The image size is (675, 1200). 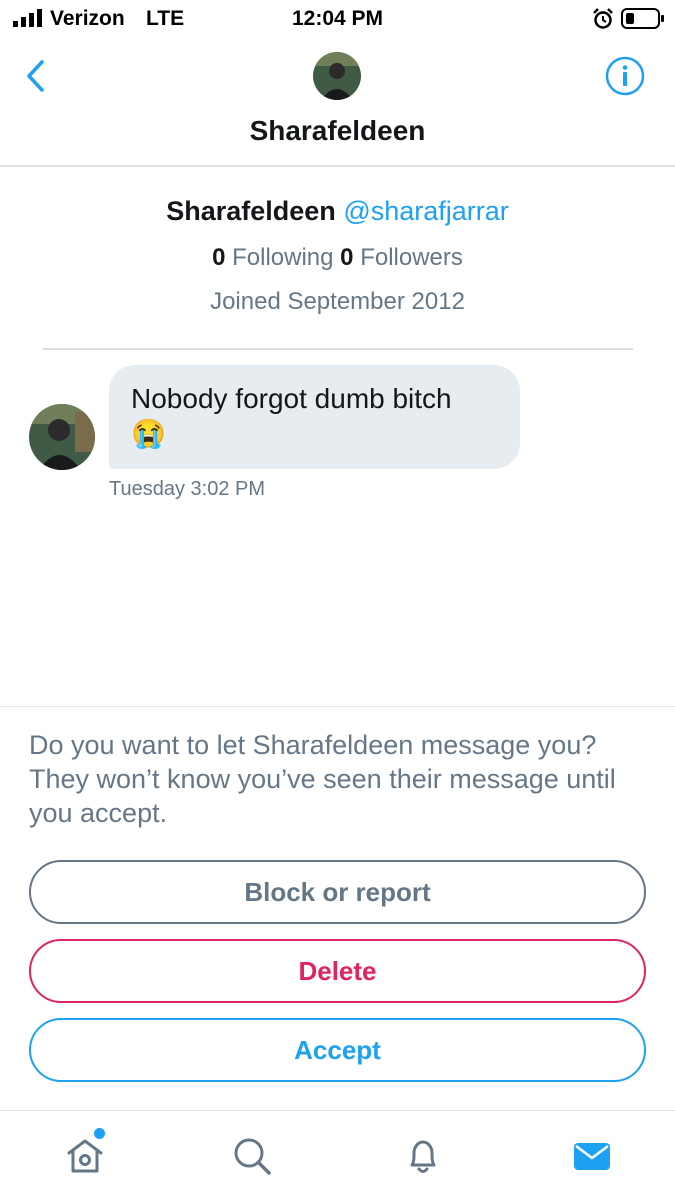 What do you see at coordinates (337, 301) in the screenshot?
I see `joined-date: Joined September 2012` at bounding box center [337, 301].